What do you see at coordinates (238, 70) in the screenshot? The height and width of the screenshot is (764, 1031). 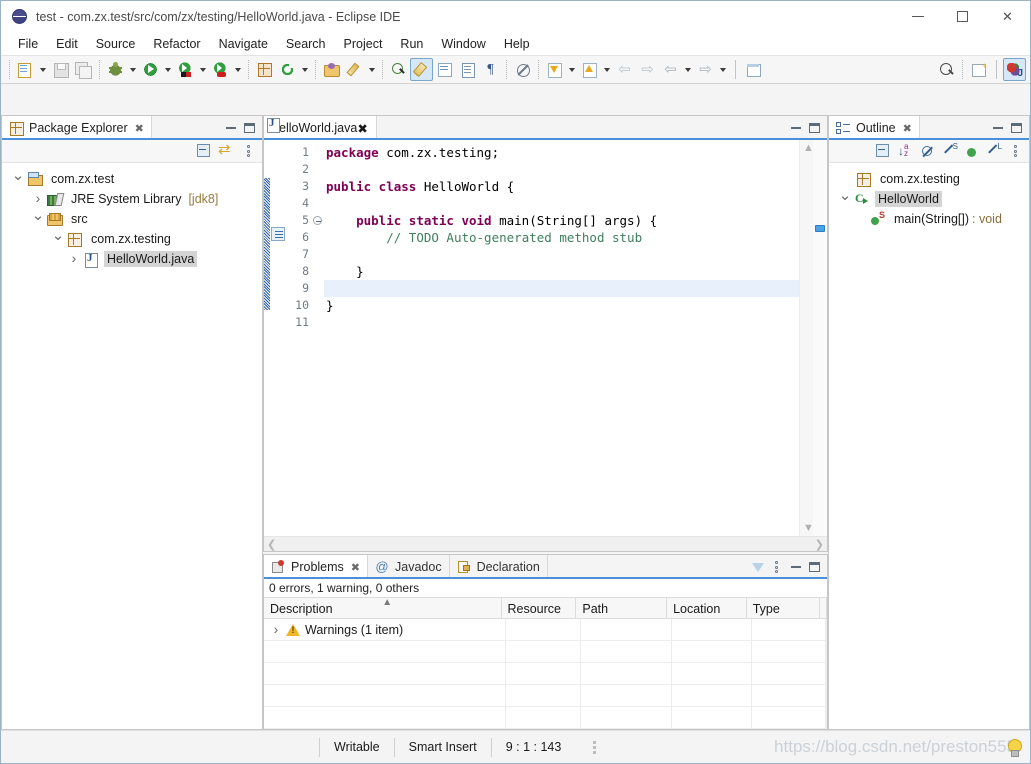 I see `run-external-tools-dropdown` at bounding box center [238, 70].